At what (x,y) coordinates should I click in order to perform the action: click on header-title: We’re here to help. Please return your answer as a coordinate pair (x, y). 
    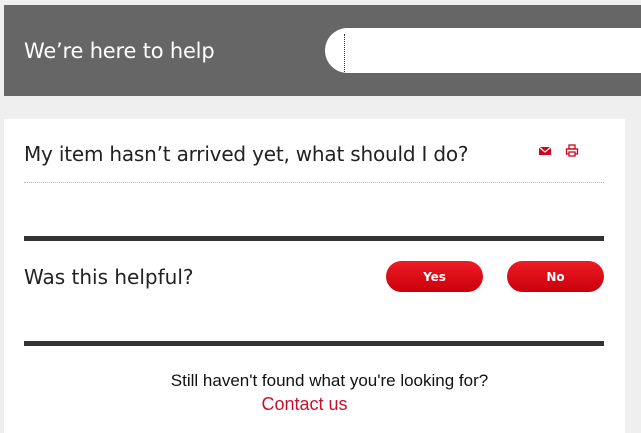
    Looking at the image, I should click on (119, 51).